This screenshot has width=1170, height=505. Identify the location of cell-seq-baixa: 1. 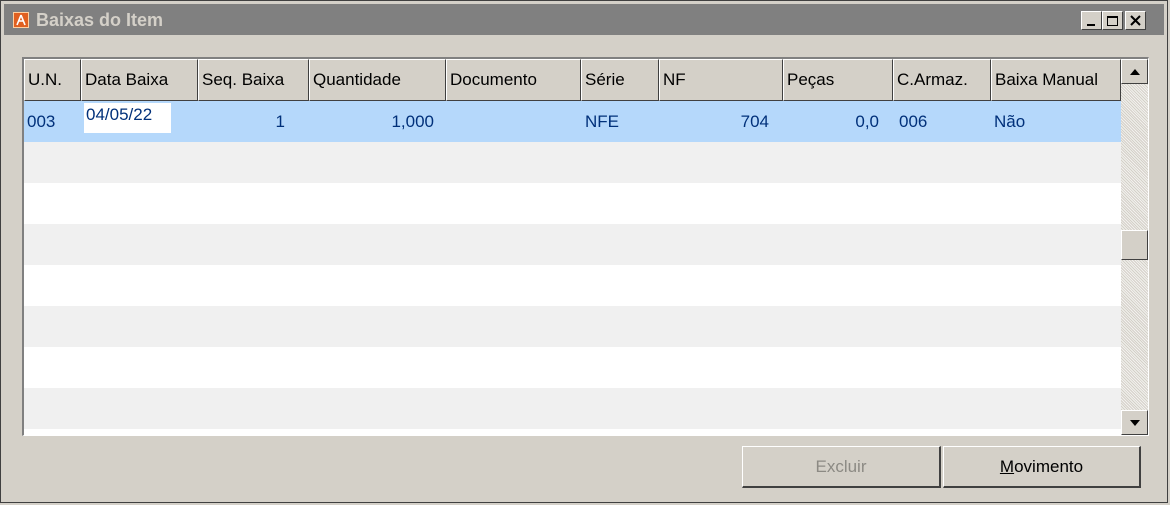
(241, 121).